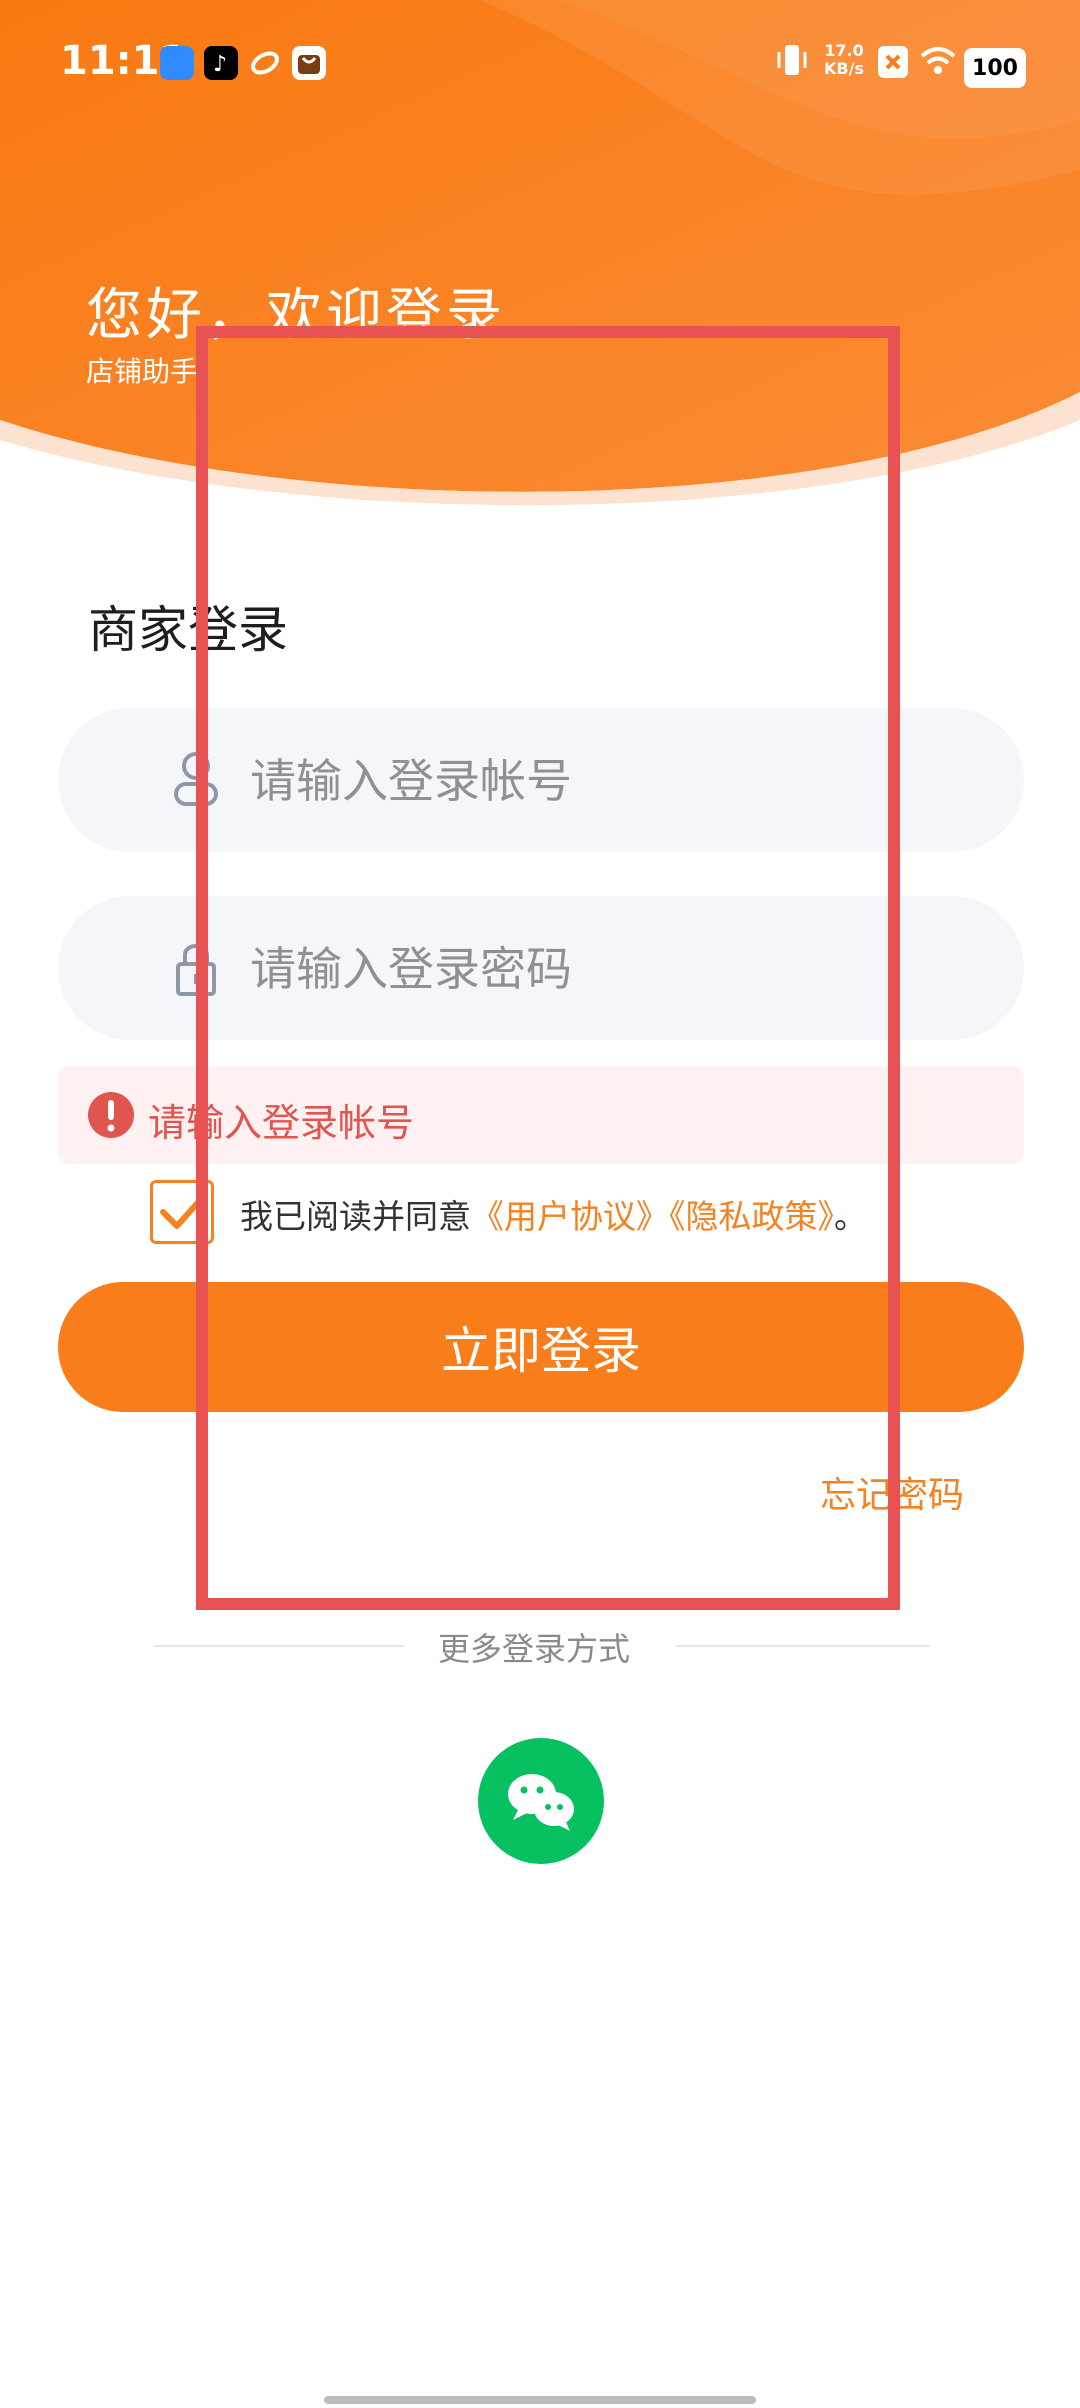  I want to click on lock-icon, so click(196, 970).